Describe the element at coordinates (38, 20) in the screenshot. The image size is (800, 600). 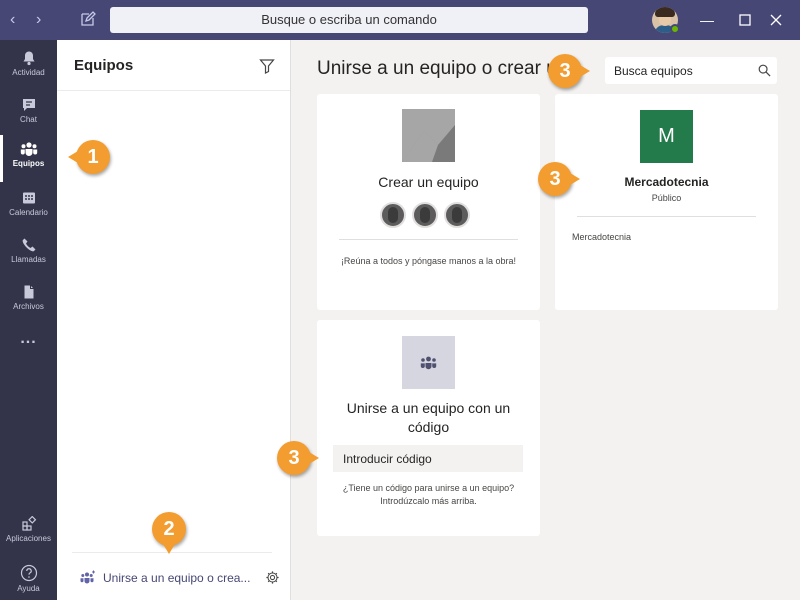
I see `chevron-right-icon: ›` at that location.